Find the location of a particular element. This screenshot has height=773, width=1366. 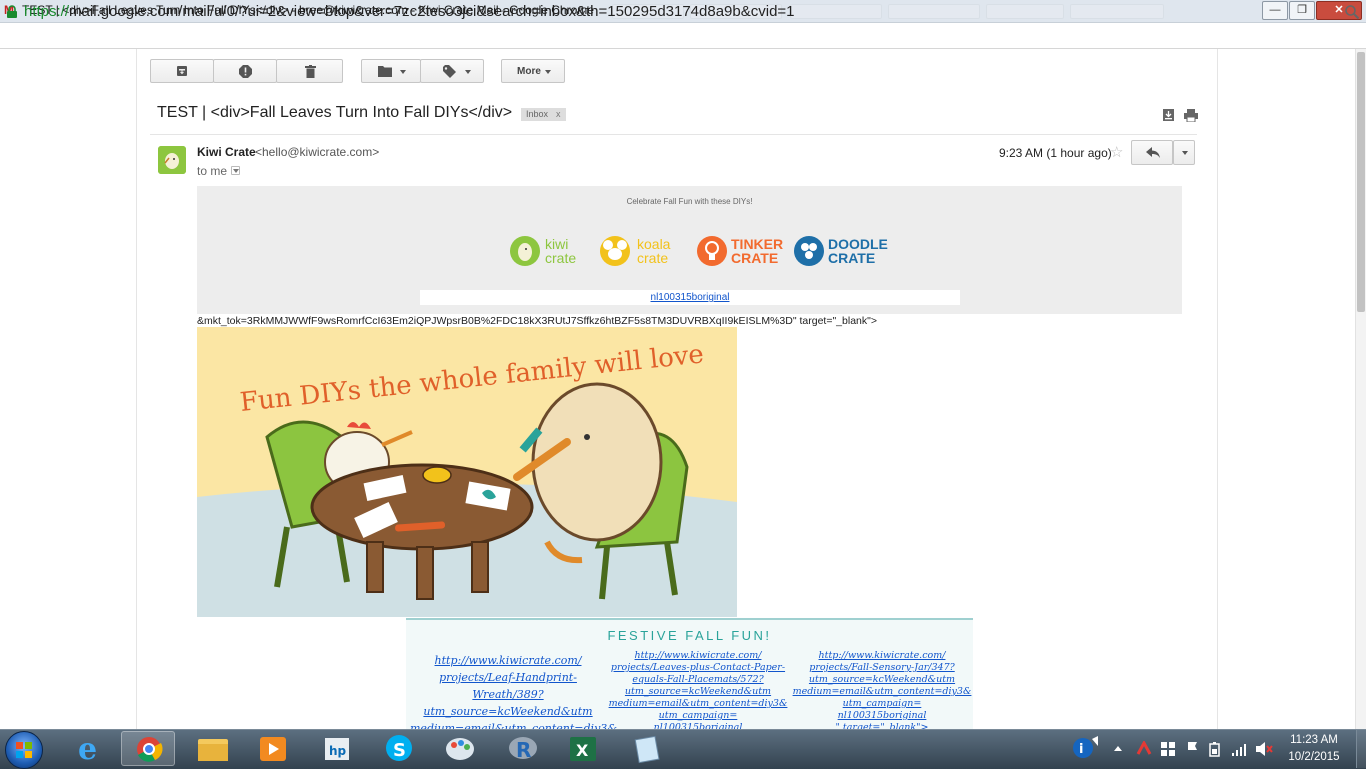

show-details-button is located at coordinates (235, 170).